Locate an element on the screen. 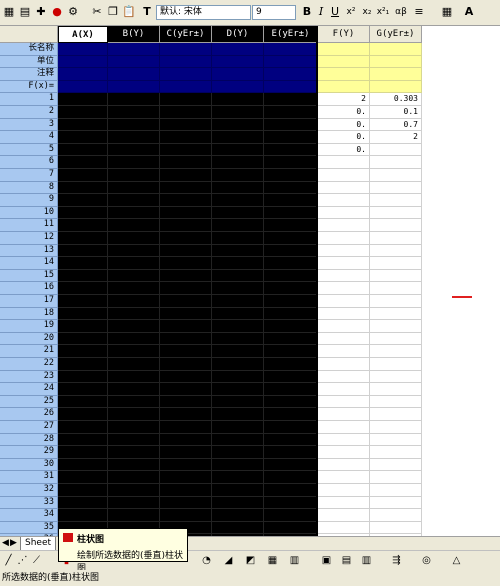 The height and width of the screenshot is (586, 500). column-header: F(Y) is located at coordinates (344, 34).